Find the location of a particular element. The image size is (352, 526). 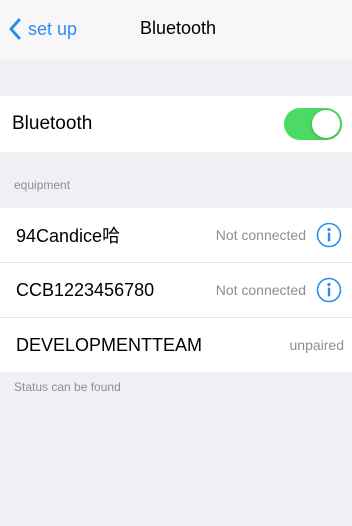

section-header-equipment: equipment is located at coordinates (42, 185).